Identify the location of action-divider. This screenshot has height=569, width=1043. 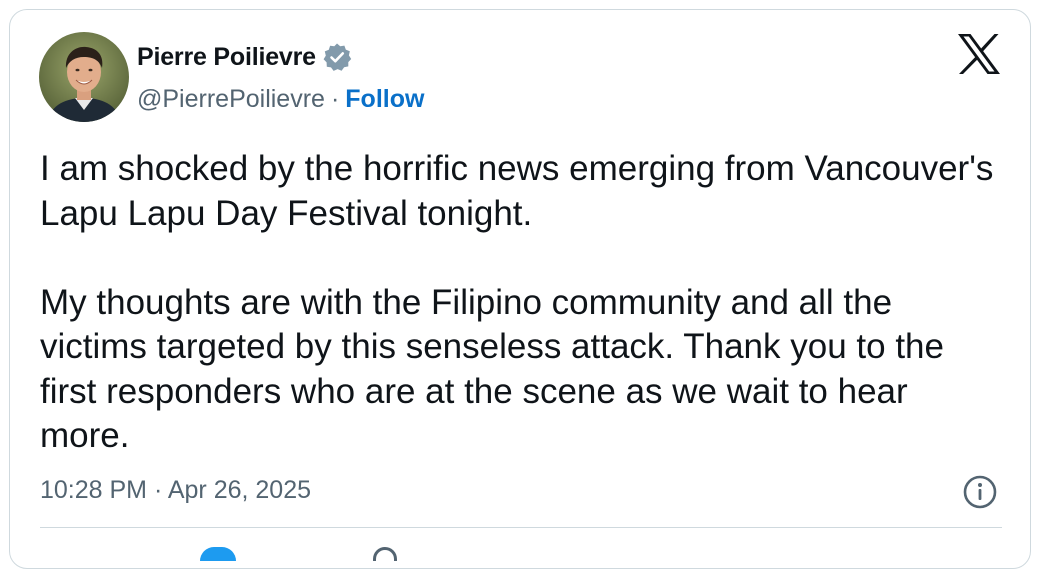
(521, 527).